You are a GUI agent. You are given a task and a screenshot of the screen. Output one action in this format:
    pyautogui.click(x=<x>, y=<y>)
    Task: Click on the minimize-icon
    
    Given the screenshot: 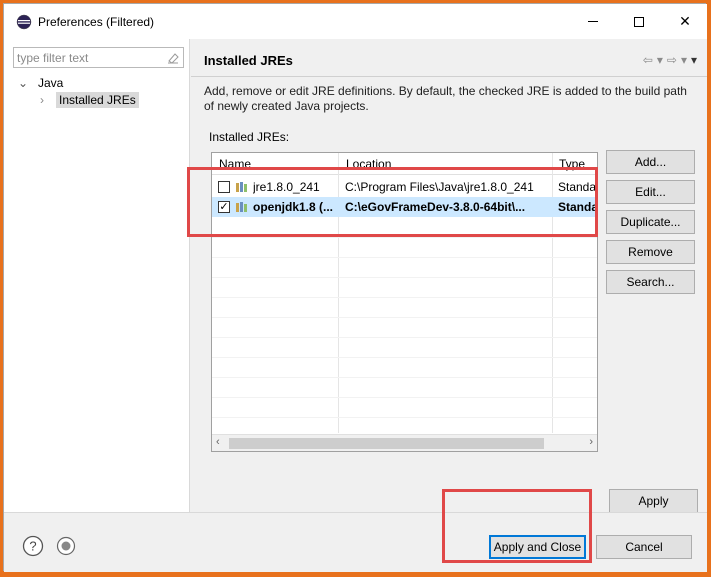 What is the action you would take?
    pyautogui.click(x=593, y=21)
    